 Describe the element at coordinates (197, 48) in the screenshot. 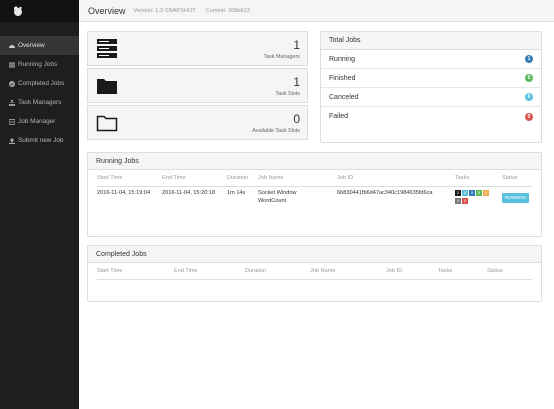

I see `stat-task-managers: 1 Task Managers` at that location.